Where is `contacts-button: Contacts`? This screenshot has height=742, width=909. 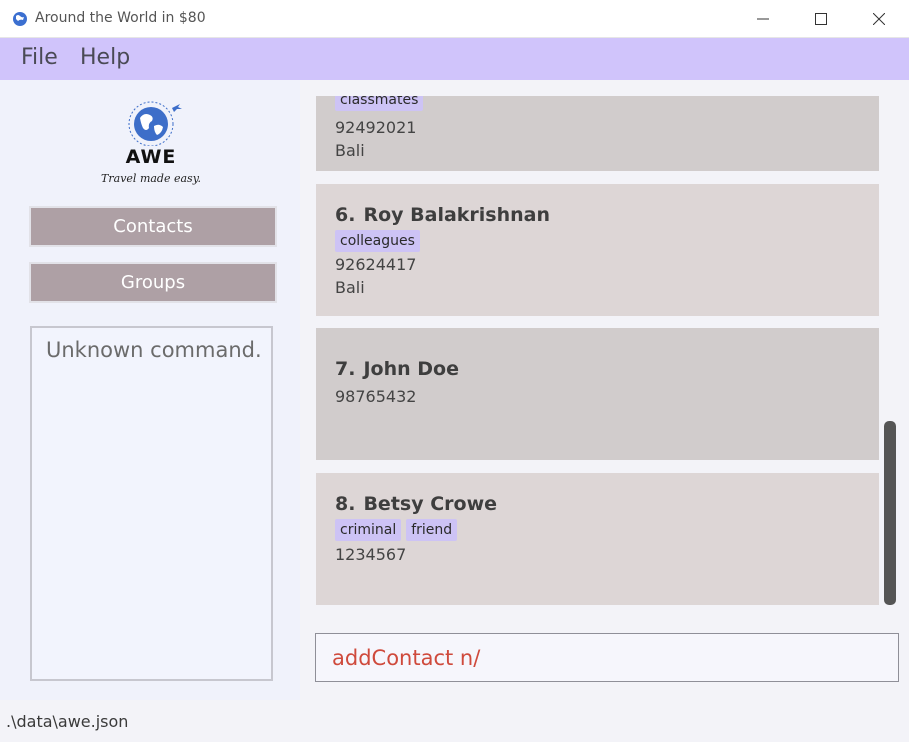
contacts-button: Contacts is located at coordinates (153, 226).